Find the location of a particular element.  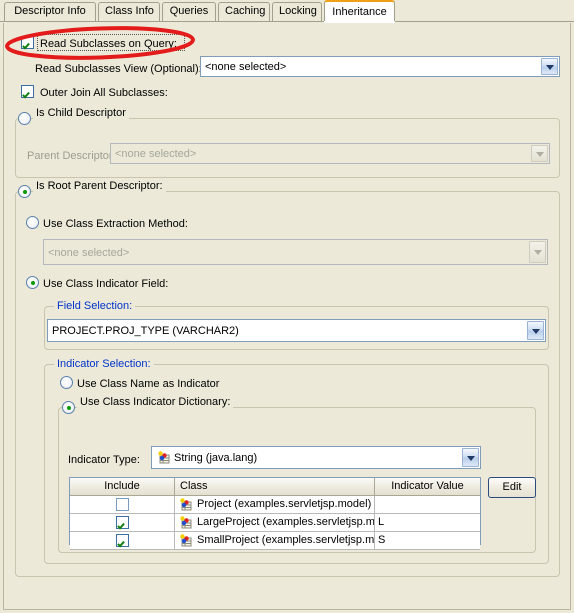

class-extraction-method-value: <none selected> is located at coordinates (89, 253).